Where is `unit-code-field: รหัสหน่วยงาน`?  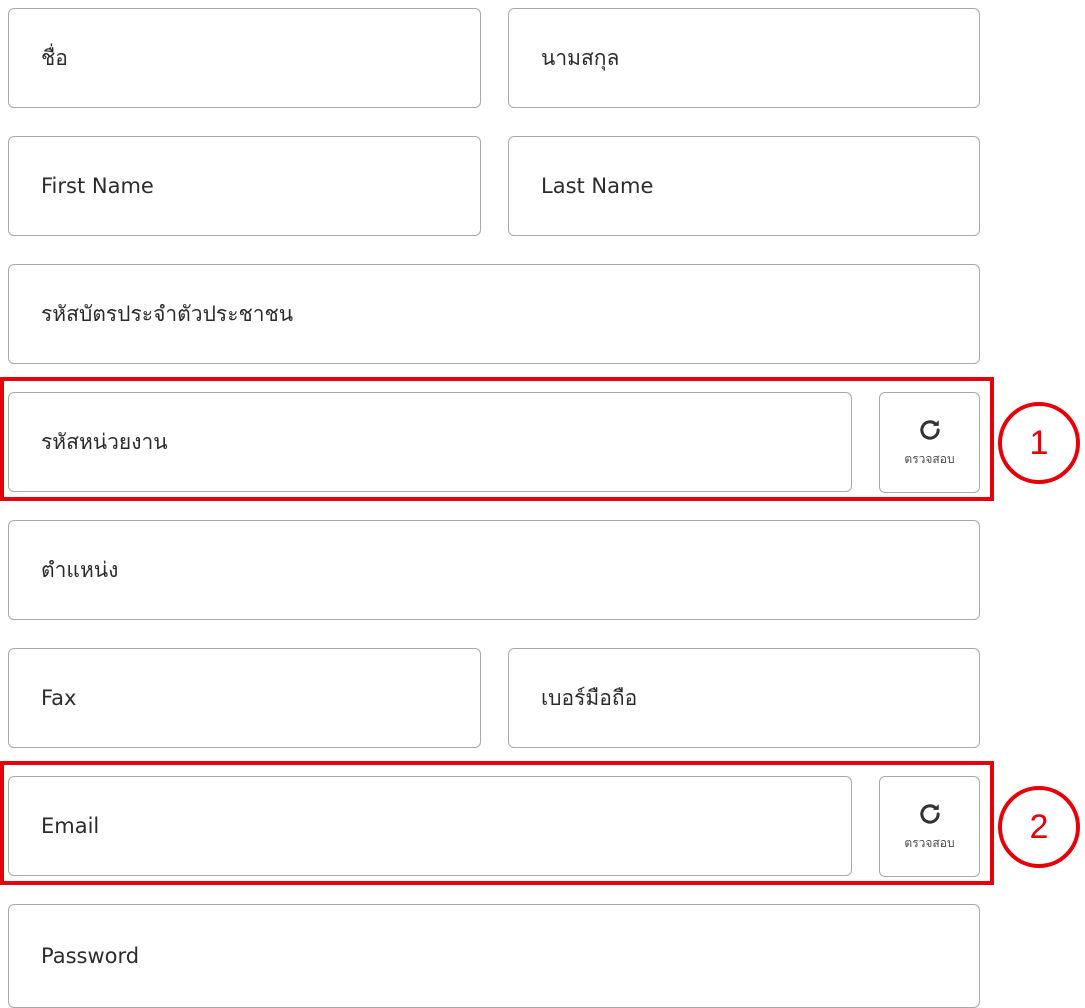 unit-code-field: รหัสหน่วยงาน is located at coordinates (430, 442).